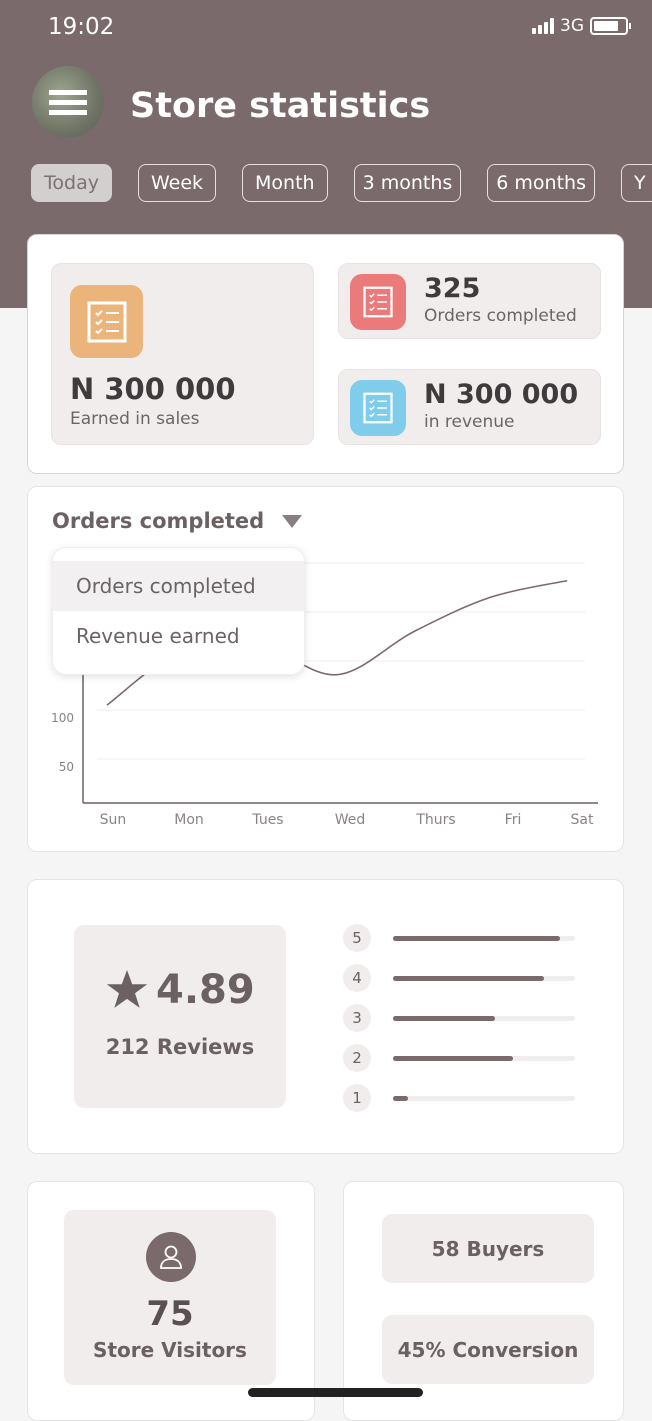  Describe the element at coordinates (178, 586) in the screenshot. I see `menu-item-orders-completed: Orders completed` at that location.